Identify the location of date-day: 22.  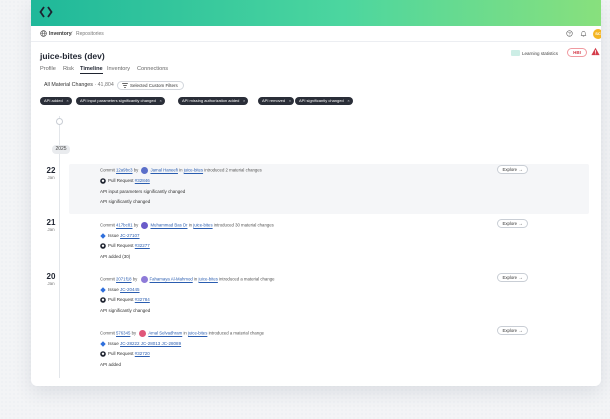
(51, 170).